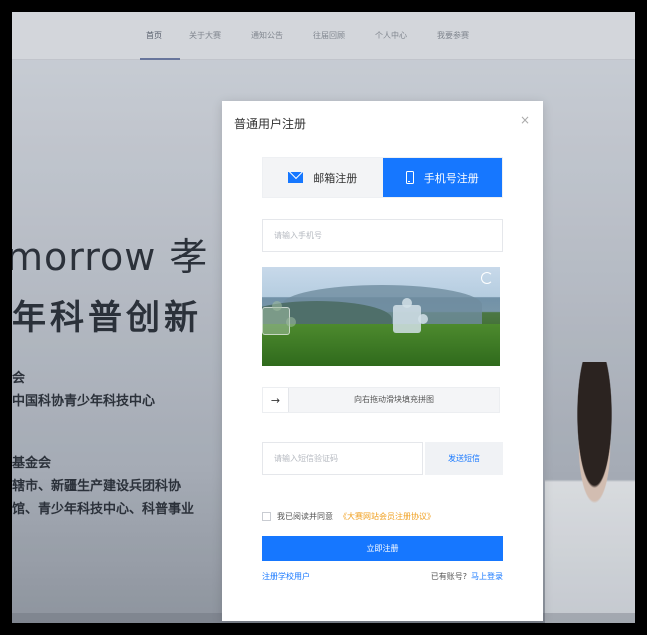 The height and width of the screenshot is (635, 647). I want to click on register-tabs: 邮箱注册 手机号注册, so click(382, 177).